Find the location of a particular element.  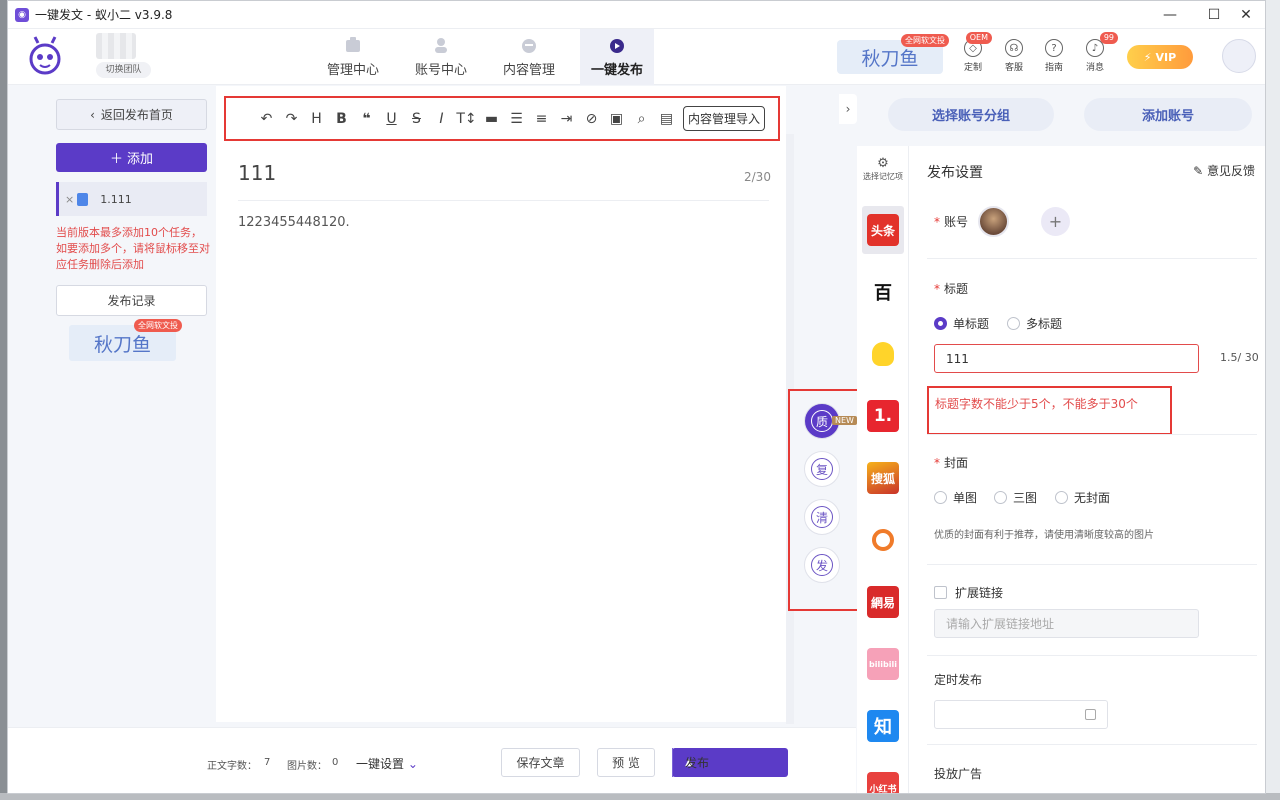

custom-label: 定制 is located at coordinates (972, 68).